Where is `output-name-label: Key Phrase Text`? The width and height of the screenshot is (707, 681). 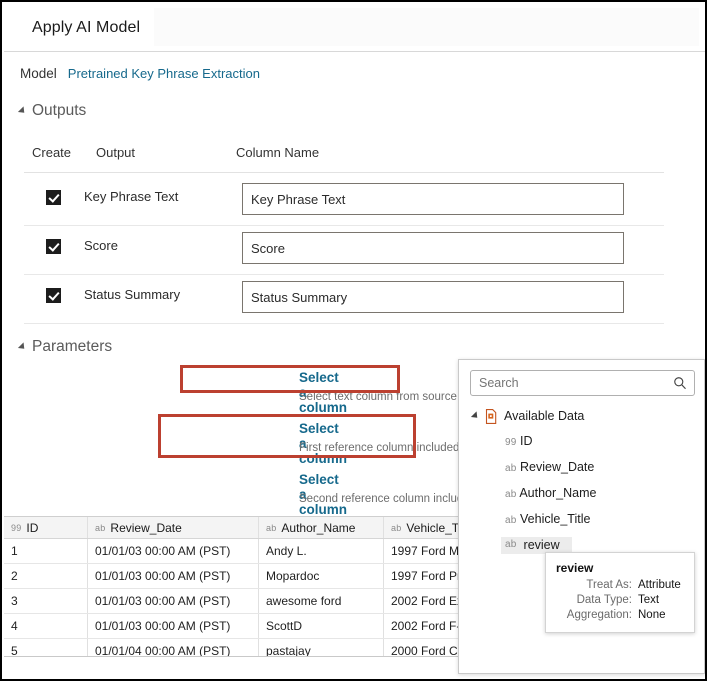 output-name-label: Key Phrase Text is located at coordinates (131, 196).